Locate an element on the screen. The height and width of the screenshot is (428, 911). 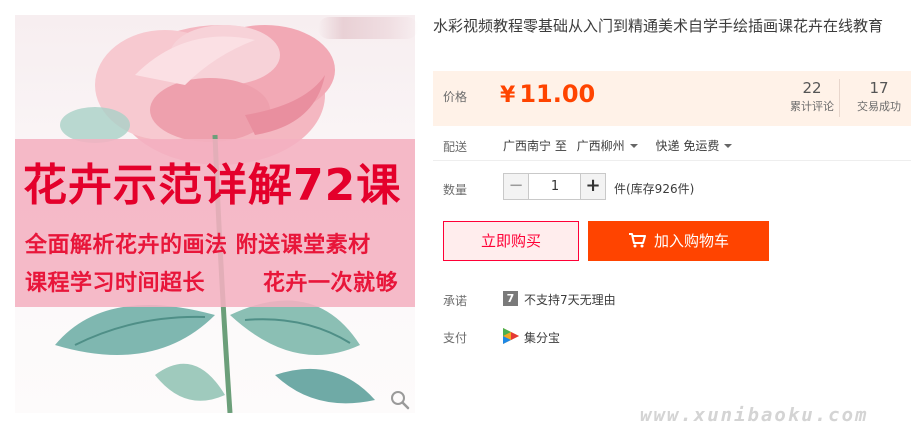
banner-line-1: 全面解析花卉的画法 附送课堂素材 is located at coordinates (198, 245).